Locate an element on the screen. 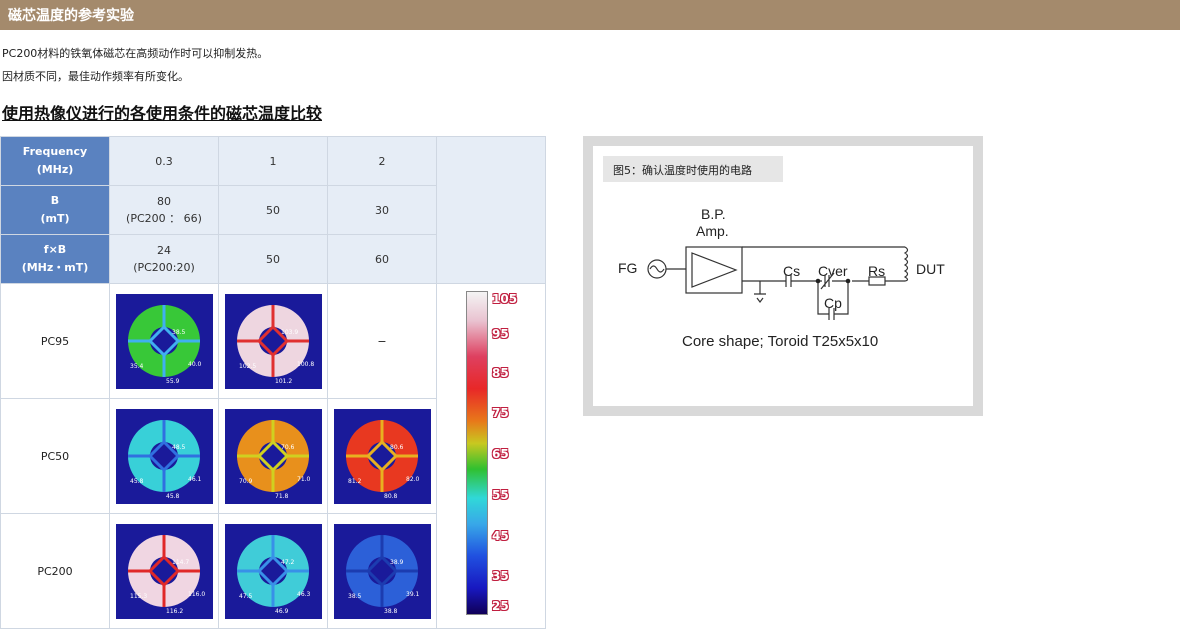 The width and height of the screenshot is (1180, 629). fb-value: 24 (PC200:20) is located at coordinates (164, 259).